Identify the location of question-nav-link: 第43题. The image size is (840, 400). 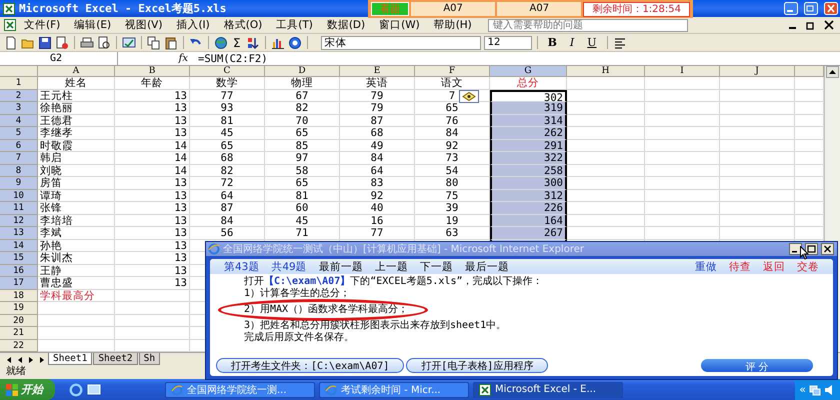
(242, 267).